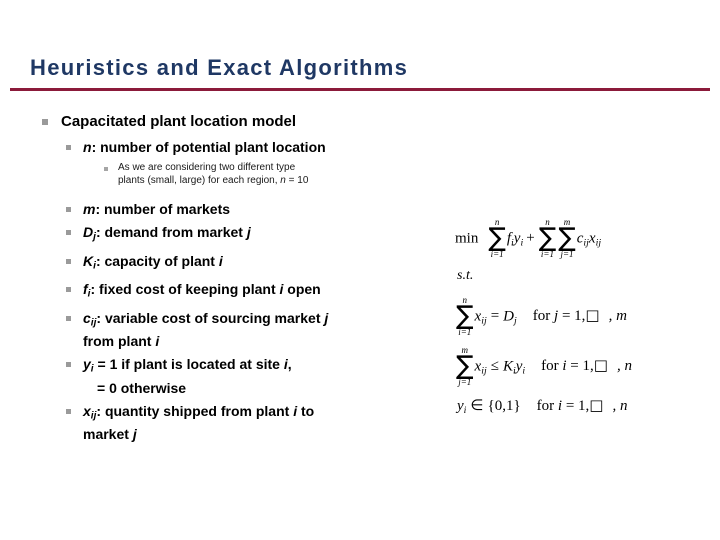  I want to click on outline-item-dj: Dj: demand from market j, so click(254, 235).